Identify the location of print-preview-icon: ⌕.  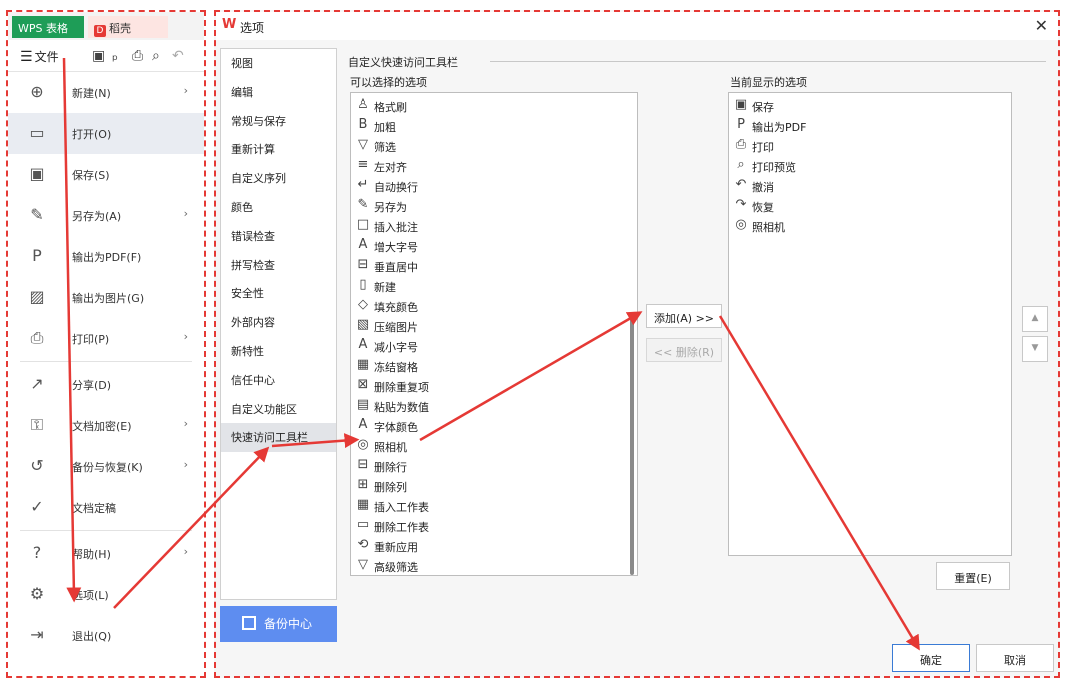
(156, 56).